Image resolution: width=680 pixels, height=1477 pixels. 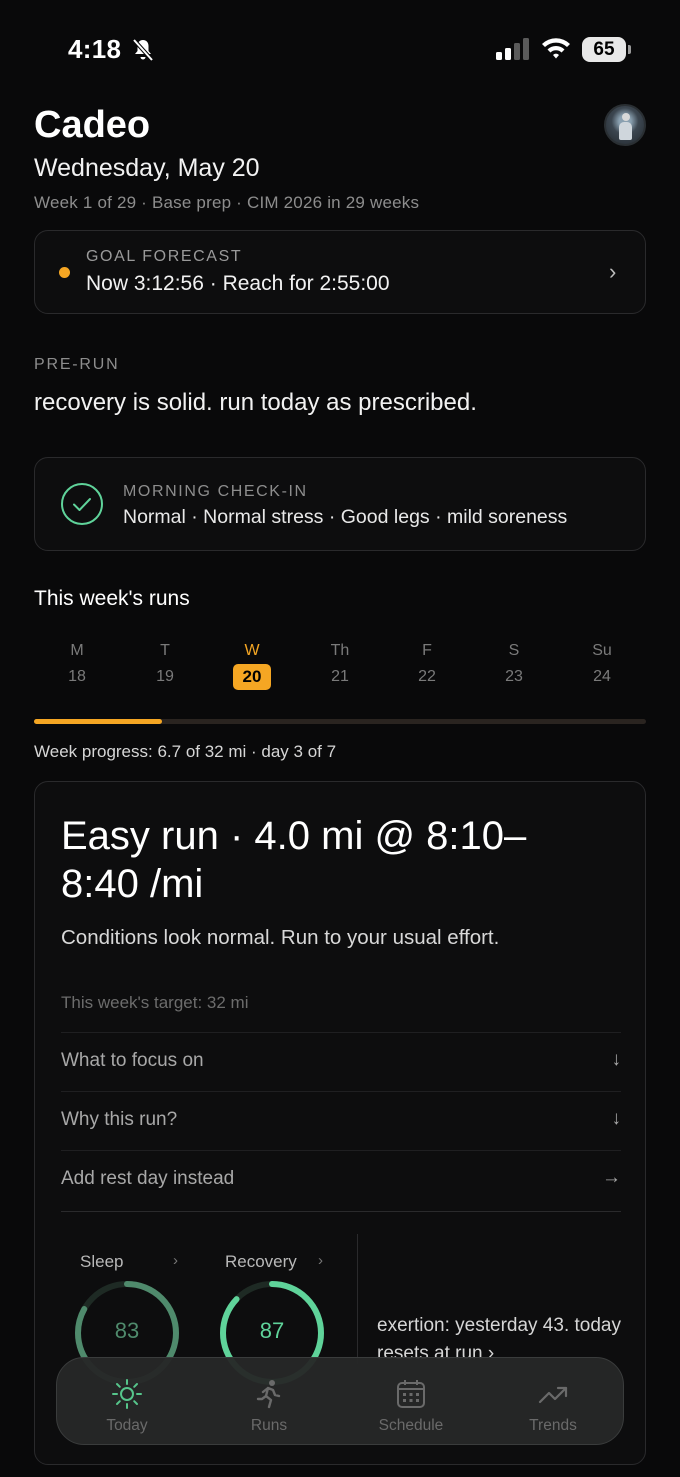 I want to click on week-day-f: F 22, so click(x=427, y=665).